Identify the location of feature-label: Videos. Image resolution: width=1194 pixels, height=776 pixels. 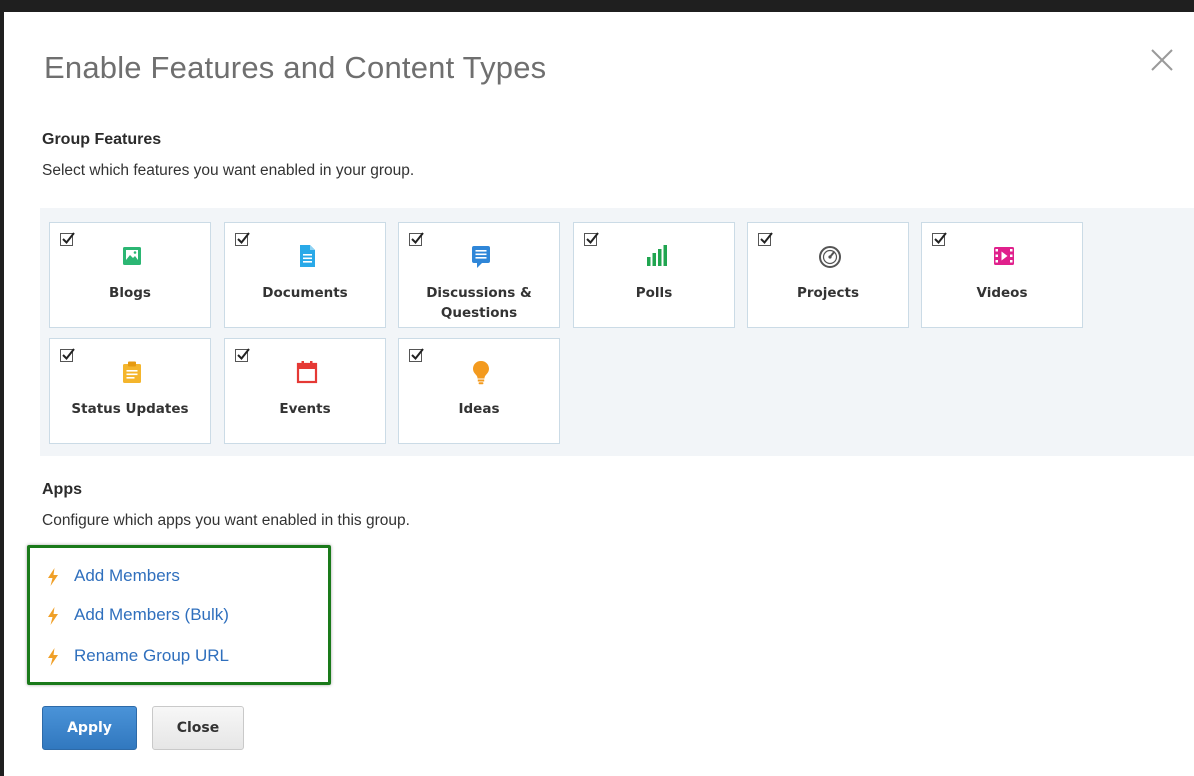
(1002, 293).